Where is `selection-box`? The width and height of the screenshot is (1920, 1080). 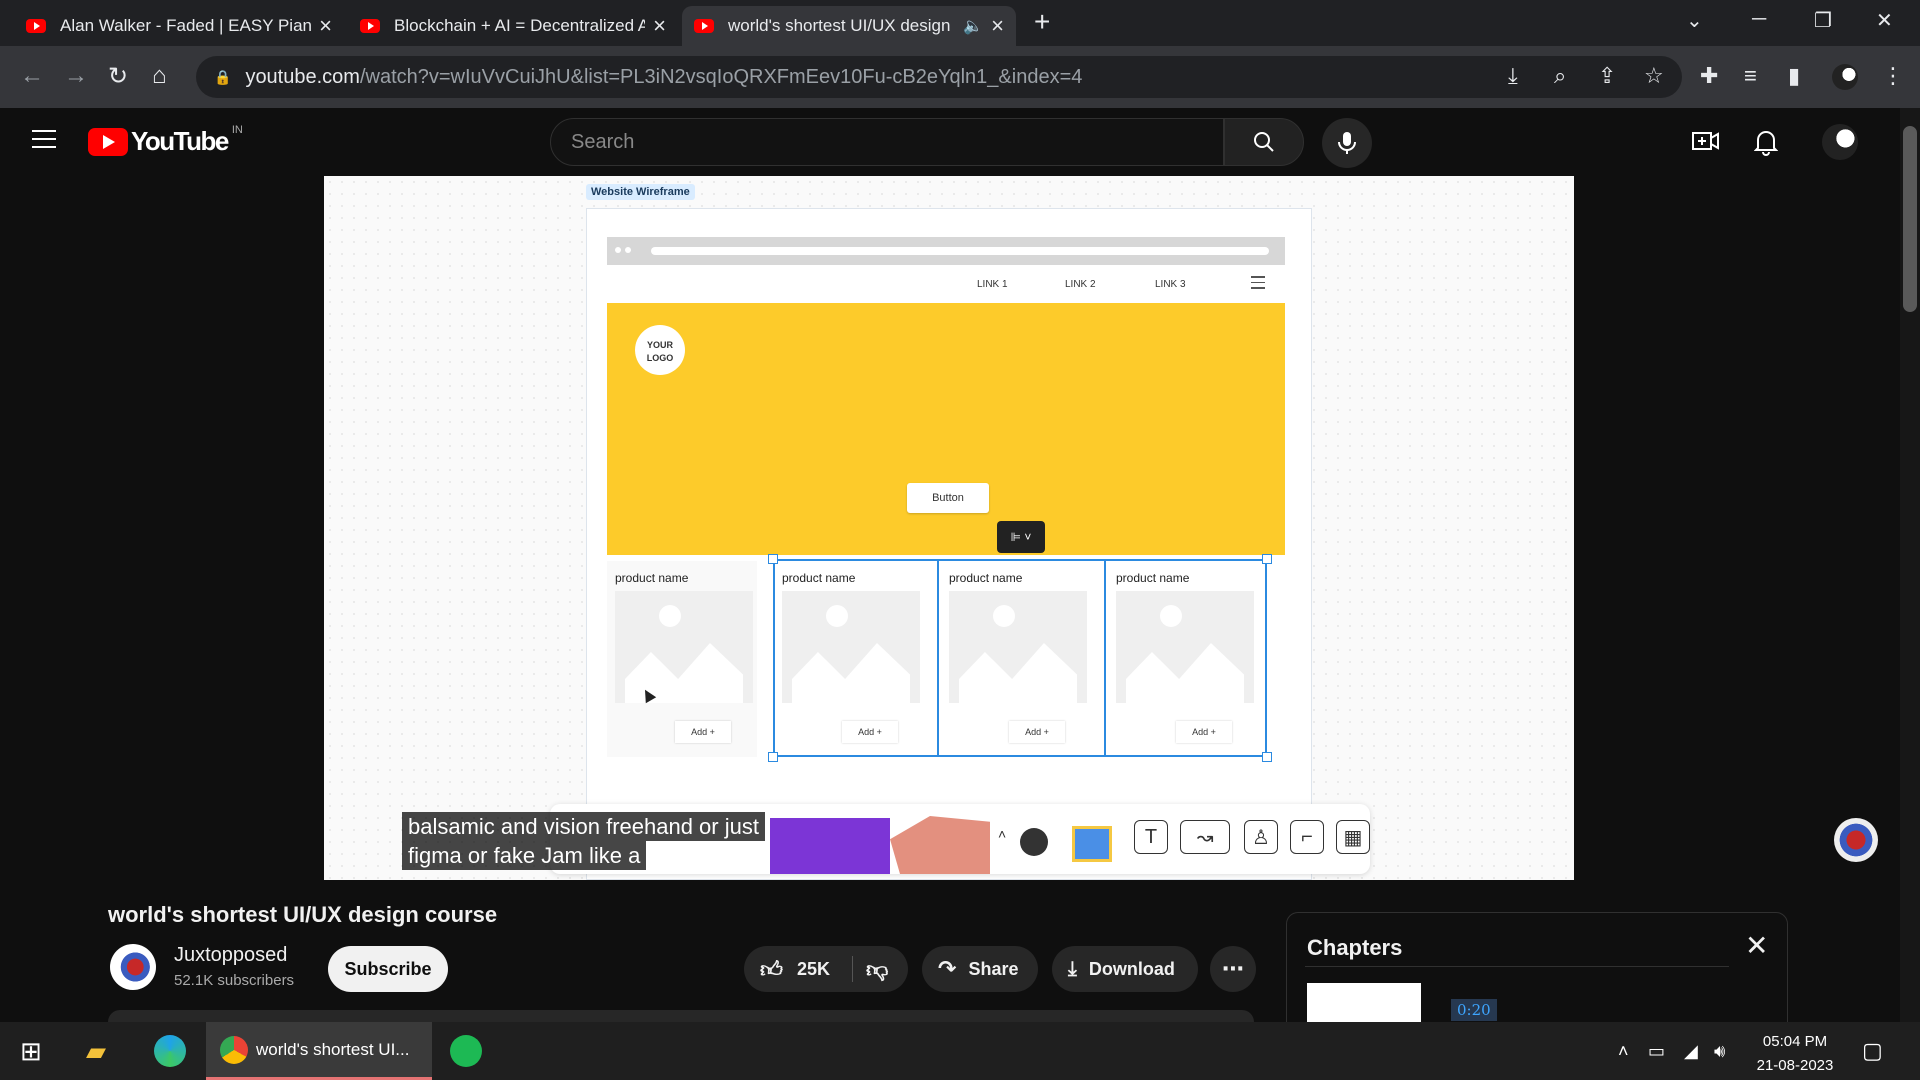 selection-box is located at coordinates (1020, 658).